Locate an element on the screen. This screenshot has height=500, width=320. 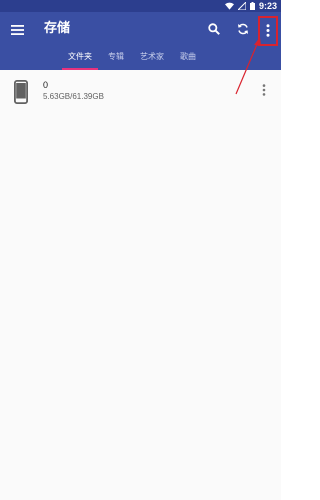
signal-icon is located at coordinates (241, 6).